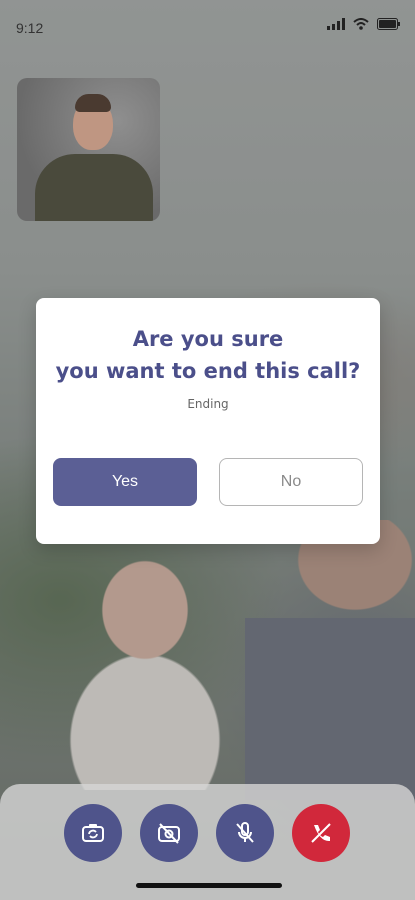 Image resolution: width=415 pixels, height=900 pixels. What do you see at coordinates (361, 24) in the screenshot?
I see `wifi-icon` at bounding box center [361, 24].